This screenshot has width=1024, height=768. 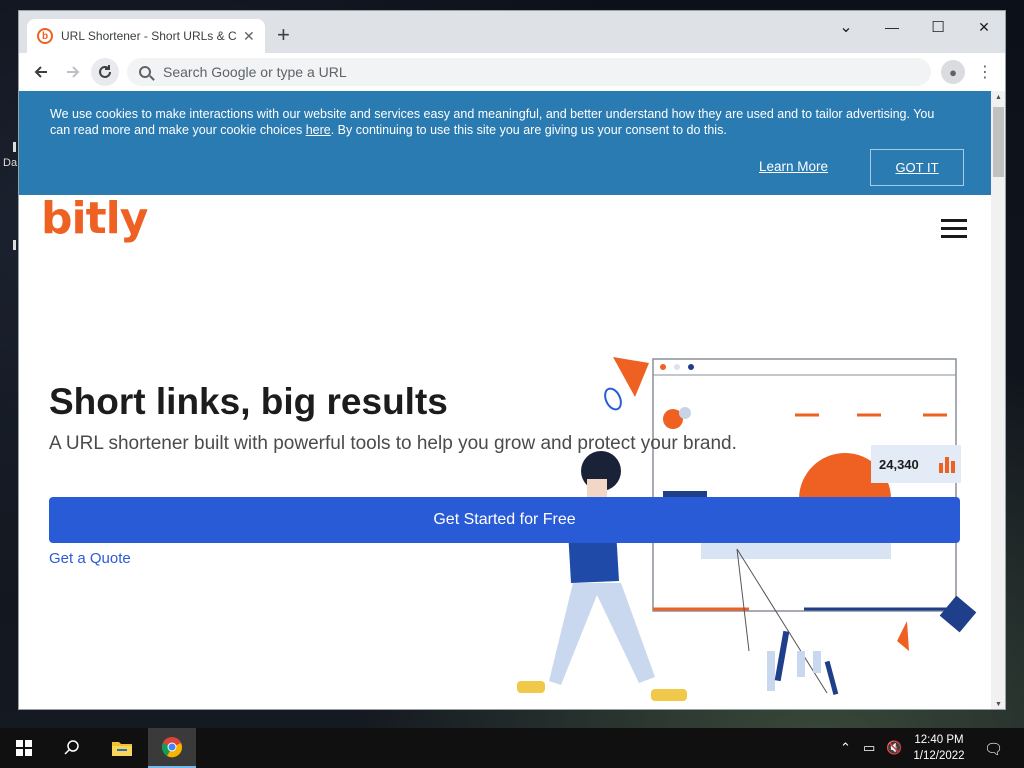 I want to click on search-button, so click(x=72, y=748).